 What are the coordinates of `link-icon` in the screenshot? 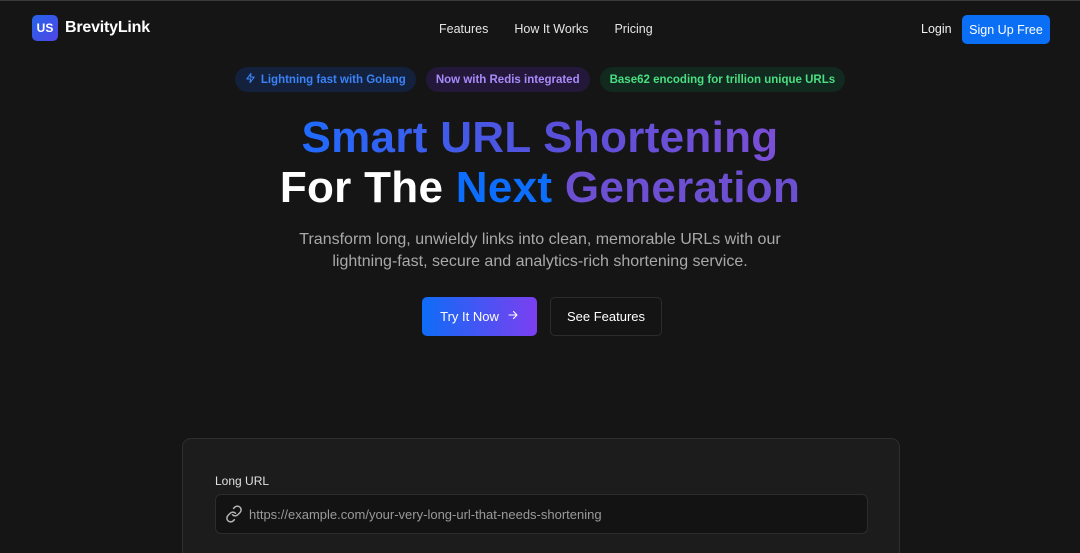 It's located at (234, 514).